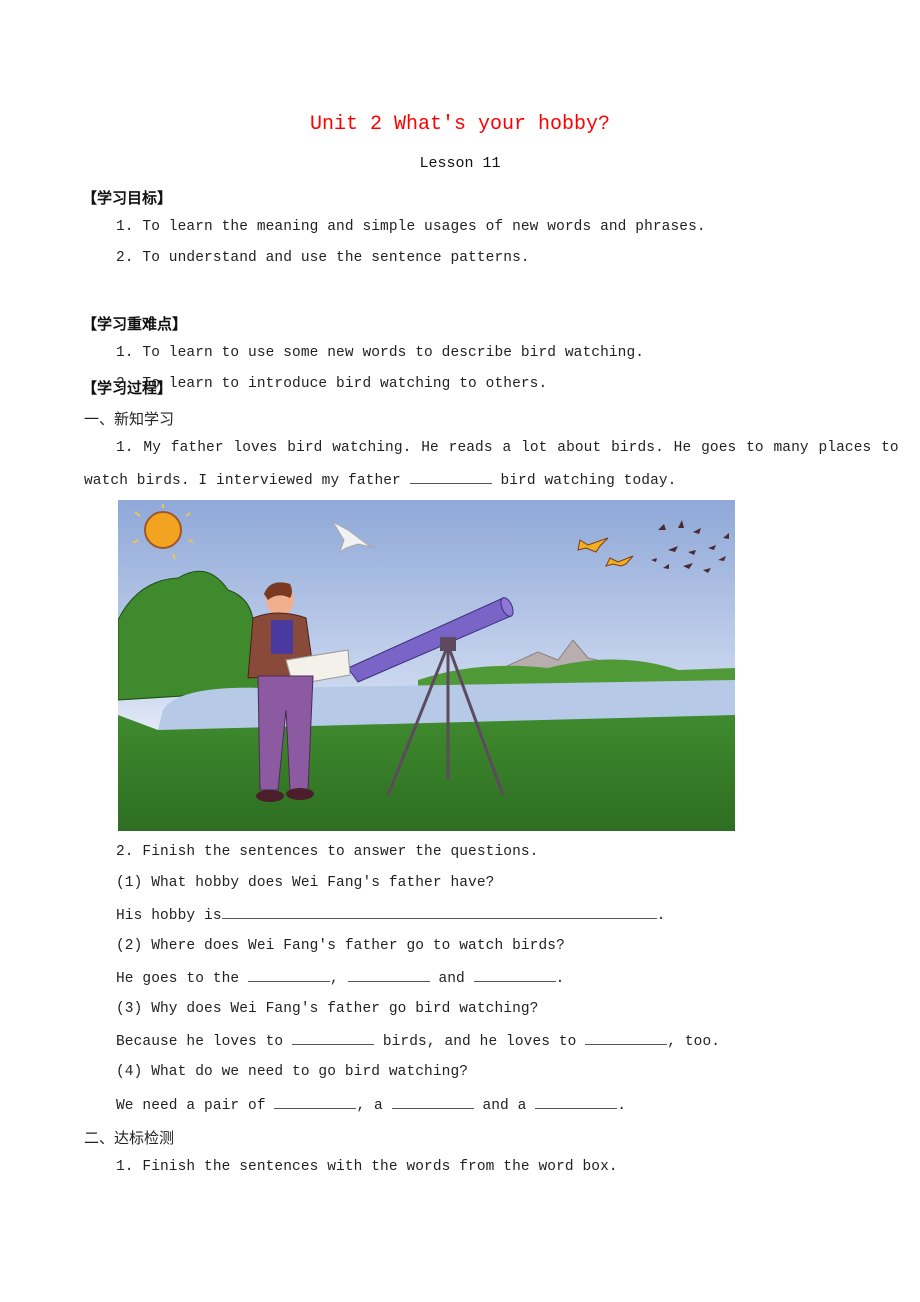  I want to click on answer-text: ,, so click(339, 979).